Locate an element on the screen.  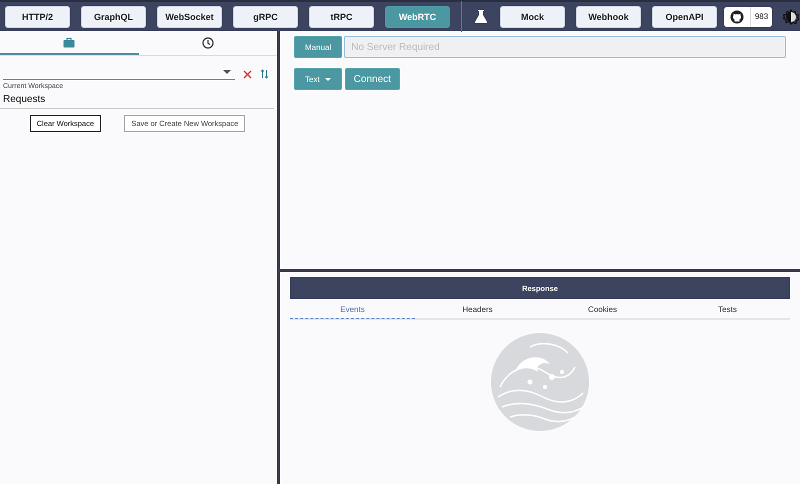
tool-tab: OpenAPI is located at coordinates (684, 17).